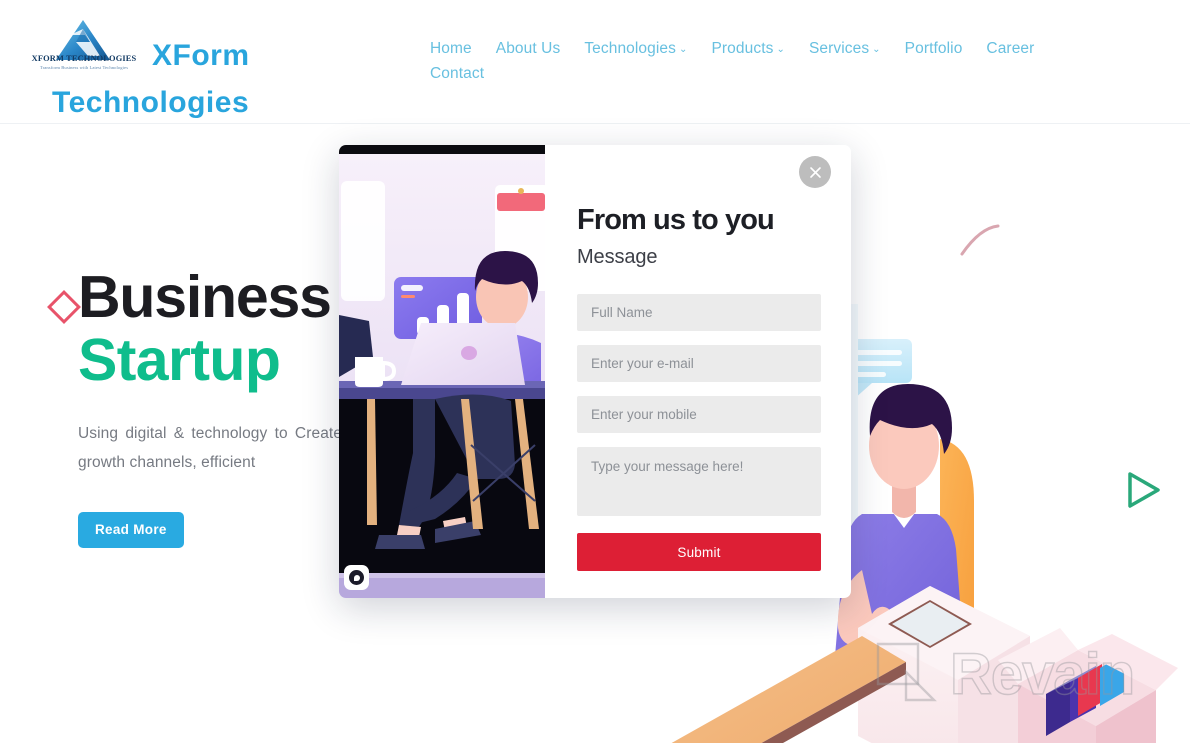  What do you see at coordinates (64, 307) in the screenshot?
I see `diamond-decoration-icon` at bounding box center [64, 307].